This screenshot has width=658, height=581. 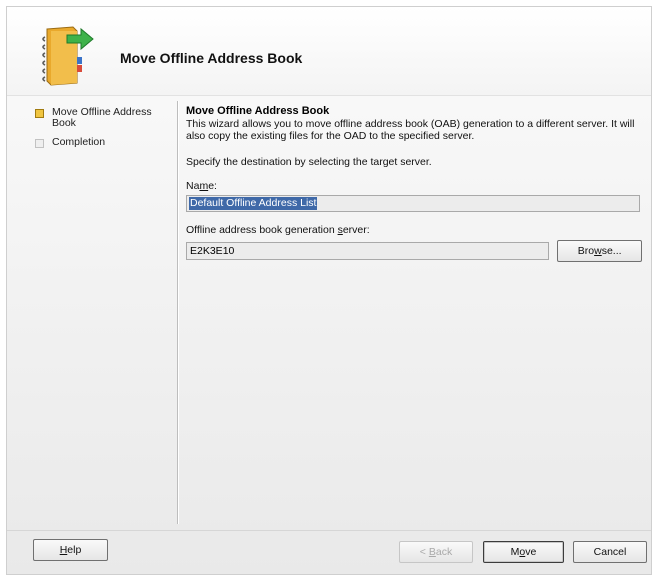 I want to click on step-move-offline-address-book: Move Offline Address Book, so click(x=100, y=118).